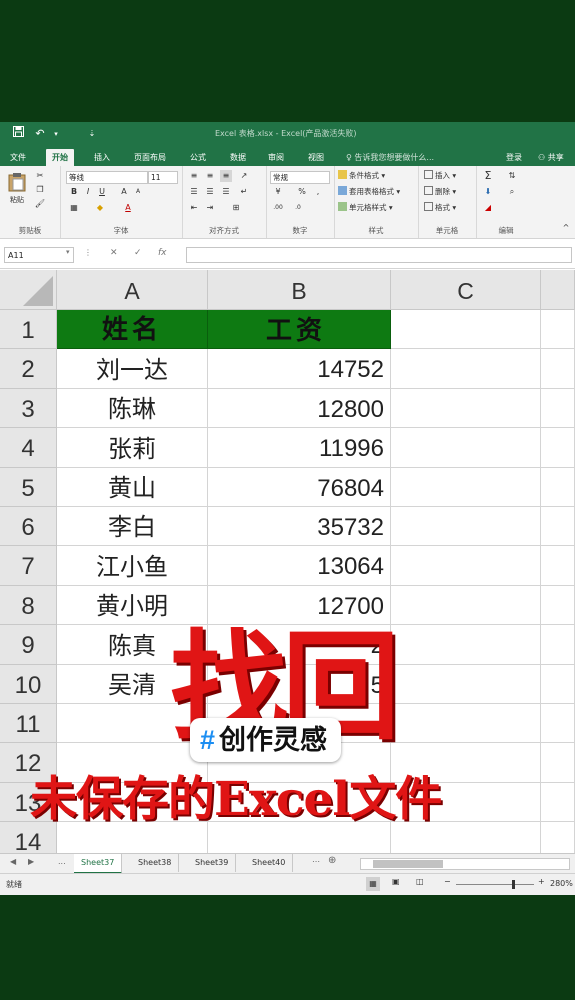 This screenshot has height=1000, width=575. What do you see at coordinates (88, 192) in the screenshot?
I see `italic-icon: I` at bounding box center [88, 192].